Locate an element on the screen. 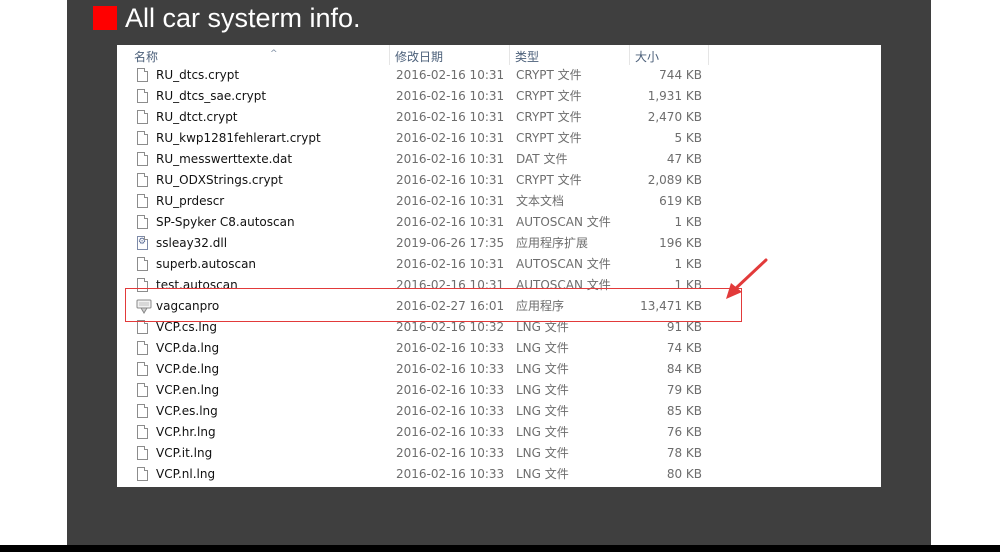  file-size: 744 KB is located at coordinates (680, 75).